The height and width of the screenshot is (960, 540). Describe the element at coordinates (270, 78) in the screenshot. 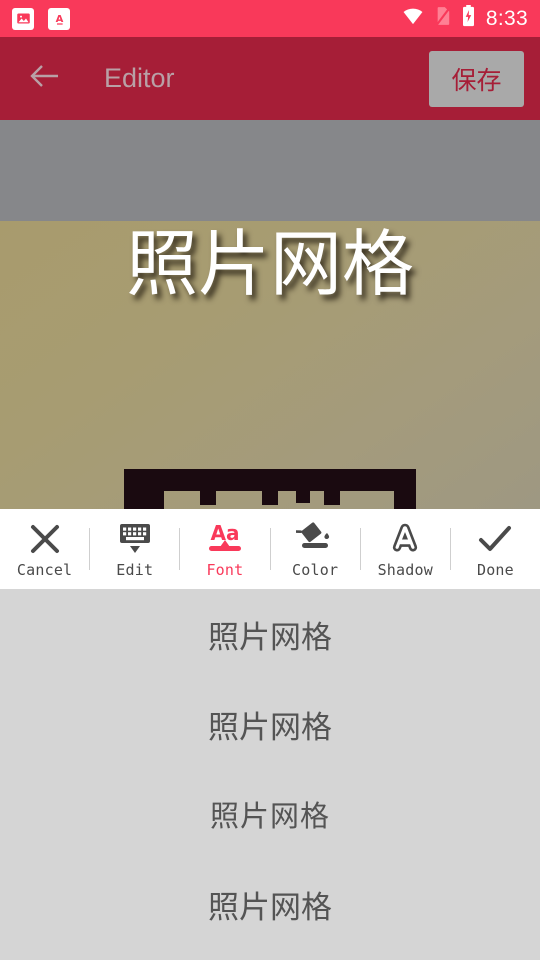

I see `app-bar: Editor 保存` at that location.